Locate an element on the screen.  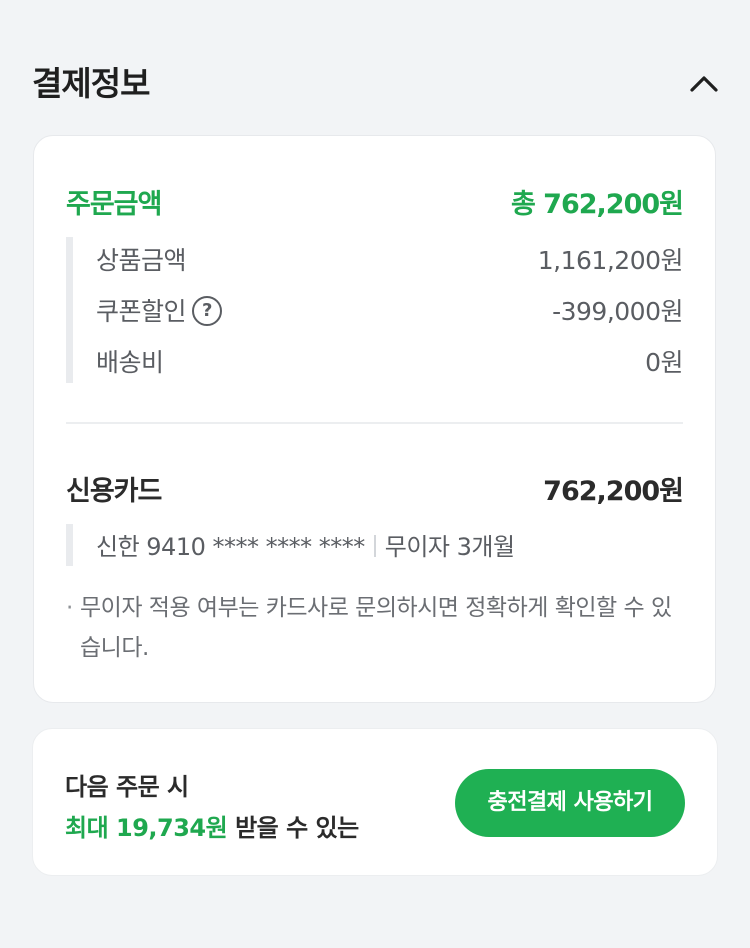
question-circle-icon: ? is located at coordinates (207, 311).